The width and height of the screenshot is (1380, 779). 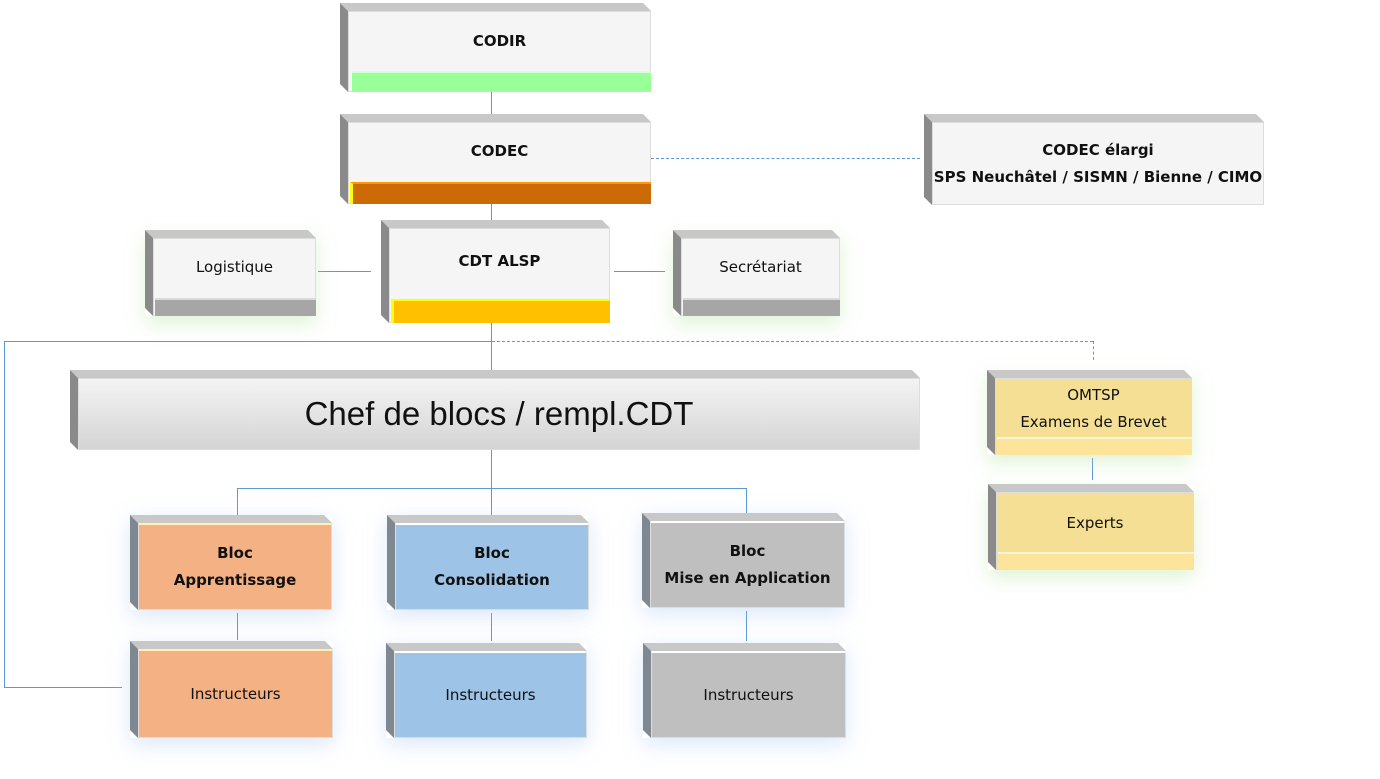 I want to click on node-sublabel: Examens de Brevet, so click(x=1093, y=421).